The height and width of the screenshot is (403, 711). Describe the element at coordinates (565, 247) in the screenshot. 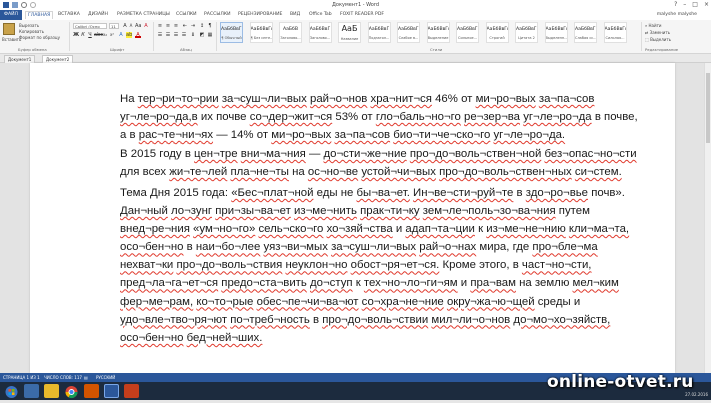

I see `document-word: про¬бле¬ма` at that location.